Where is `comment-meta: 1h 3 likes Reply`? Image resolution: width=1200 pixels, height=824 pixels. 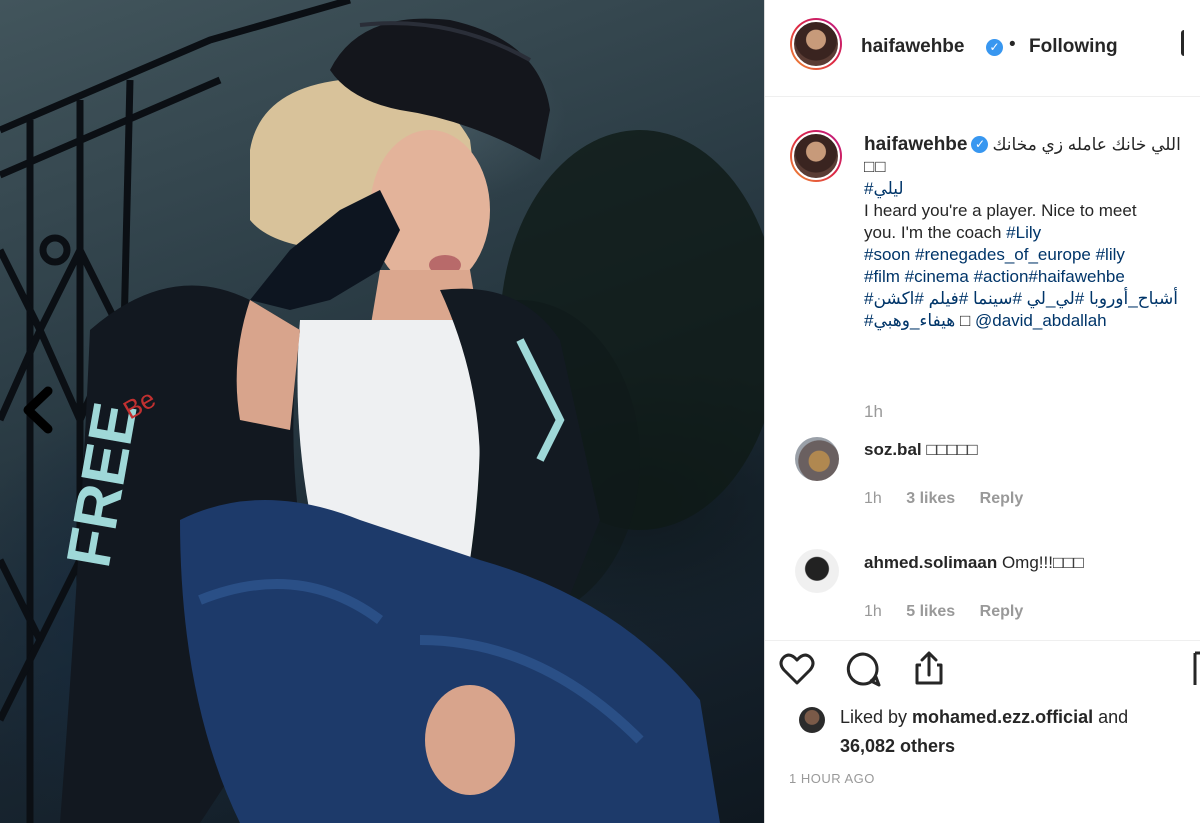 comment-meta: 1h 3 likes Reply is located at coordinates (953, 499).